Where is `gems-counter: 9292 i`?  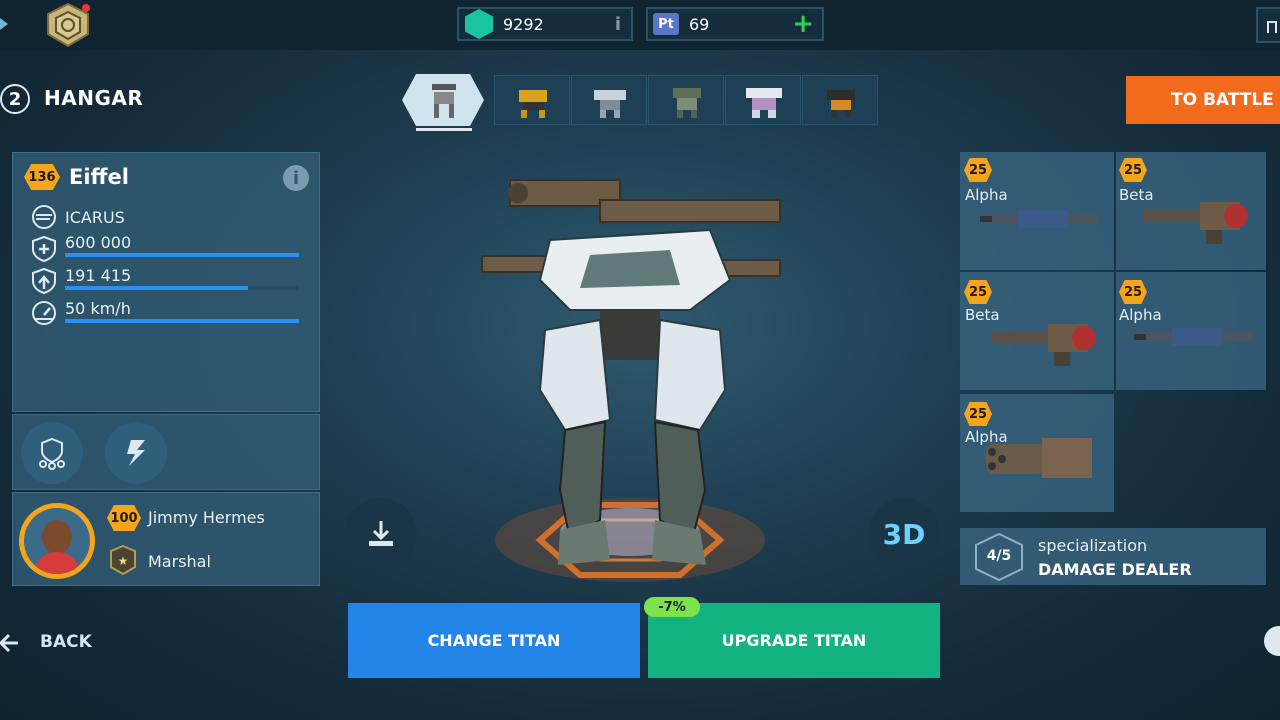 gems-counter: 9292 i is located at coordinates (545, 24).